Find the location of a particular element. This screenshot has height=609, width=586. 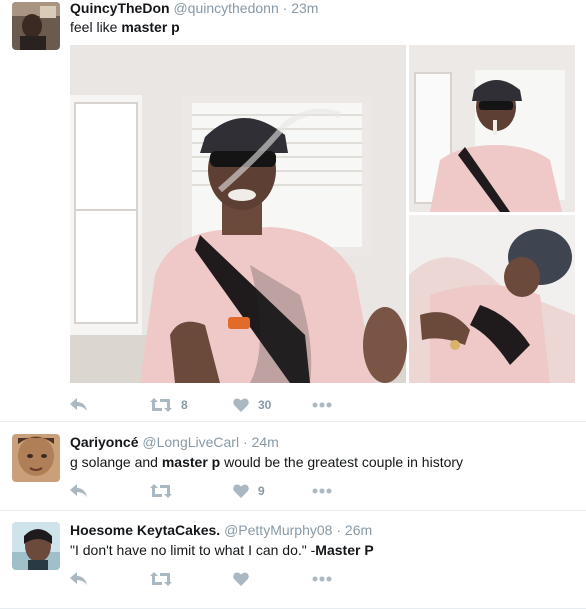

tweet-actions: 9 is located at coordinates (215, 491).